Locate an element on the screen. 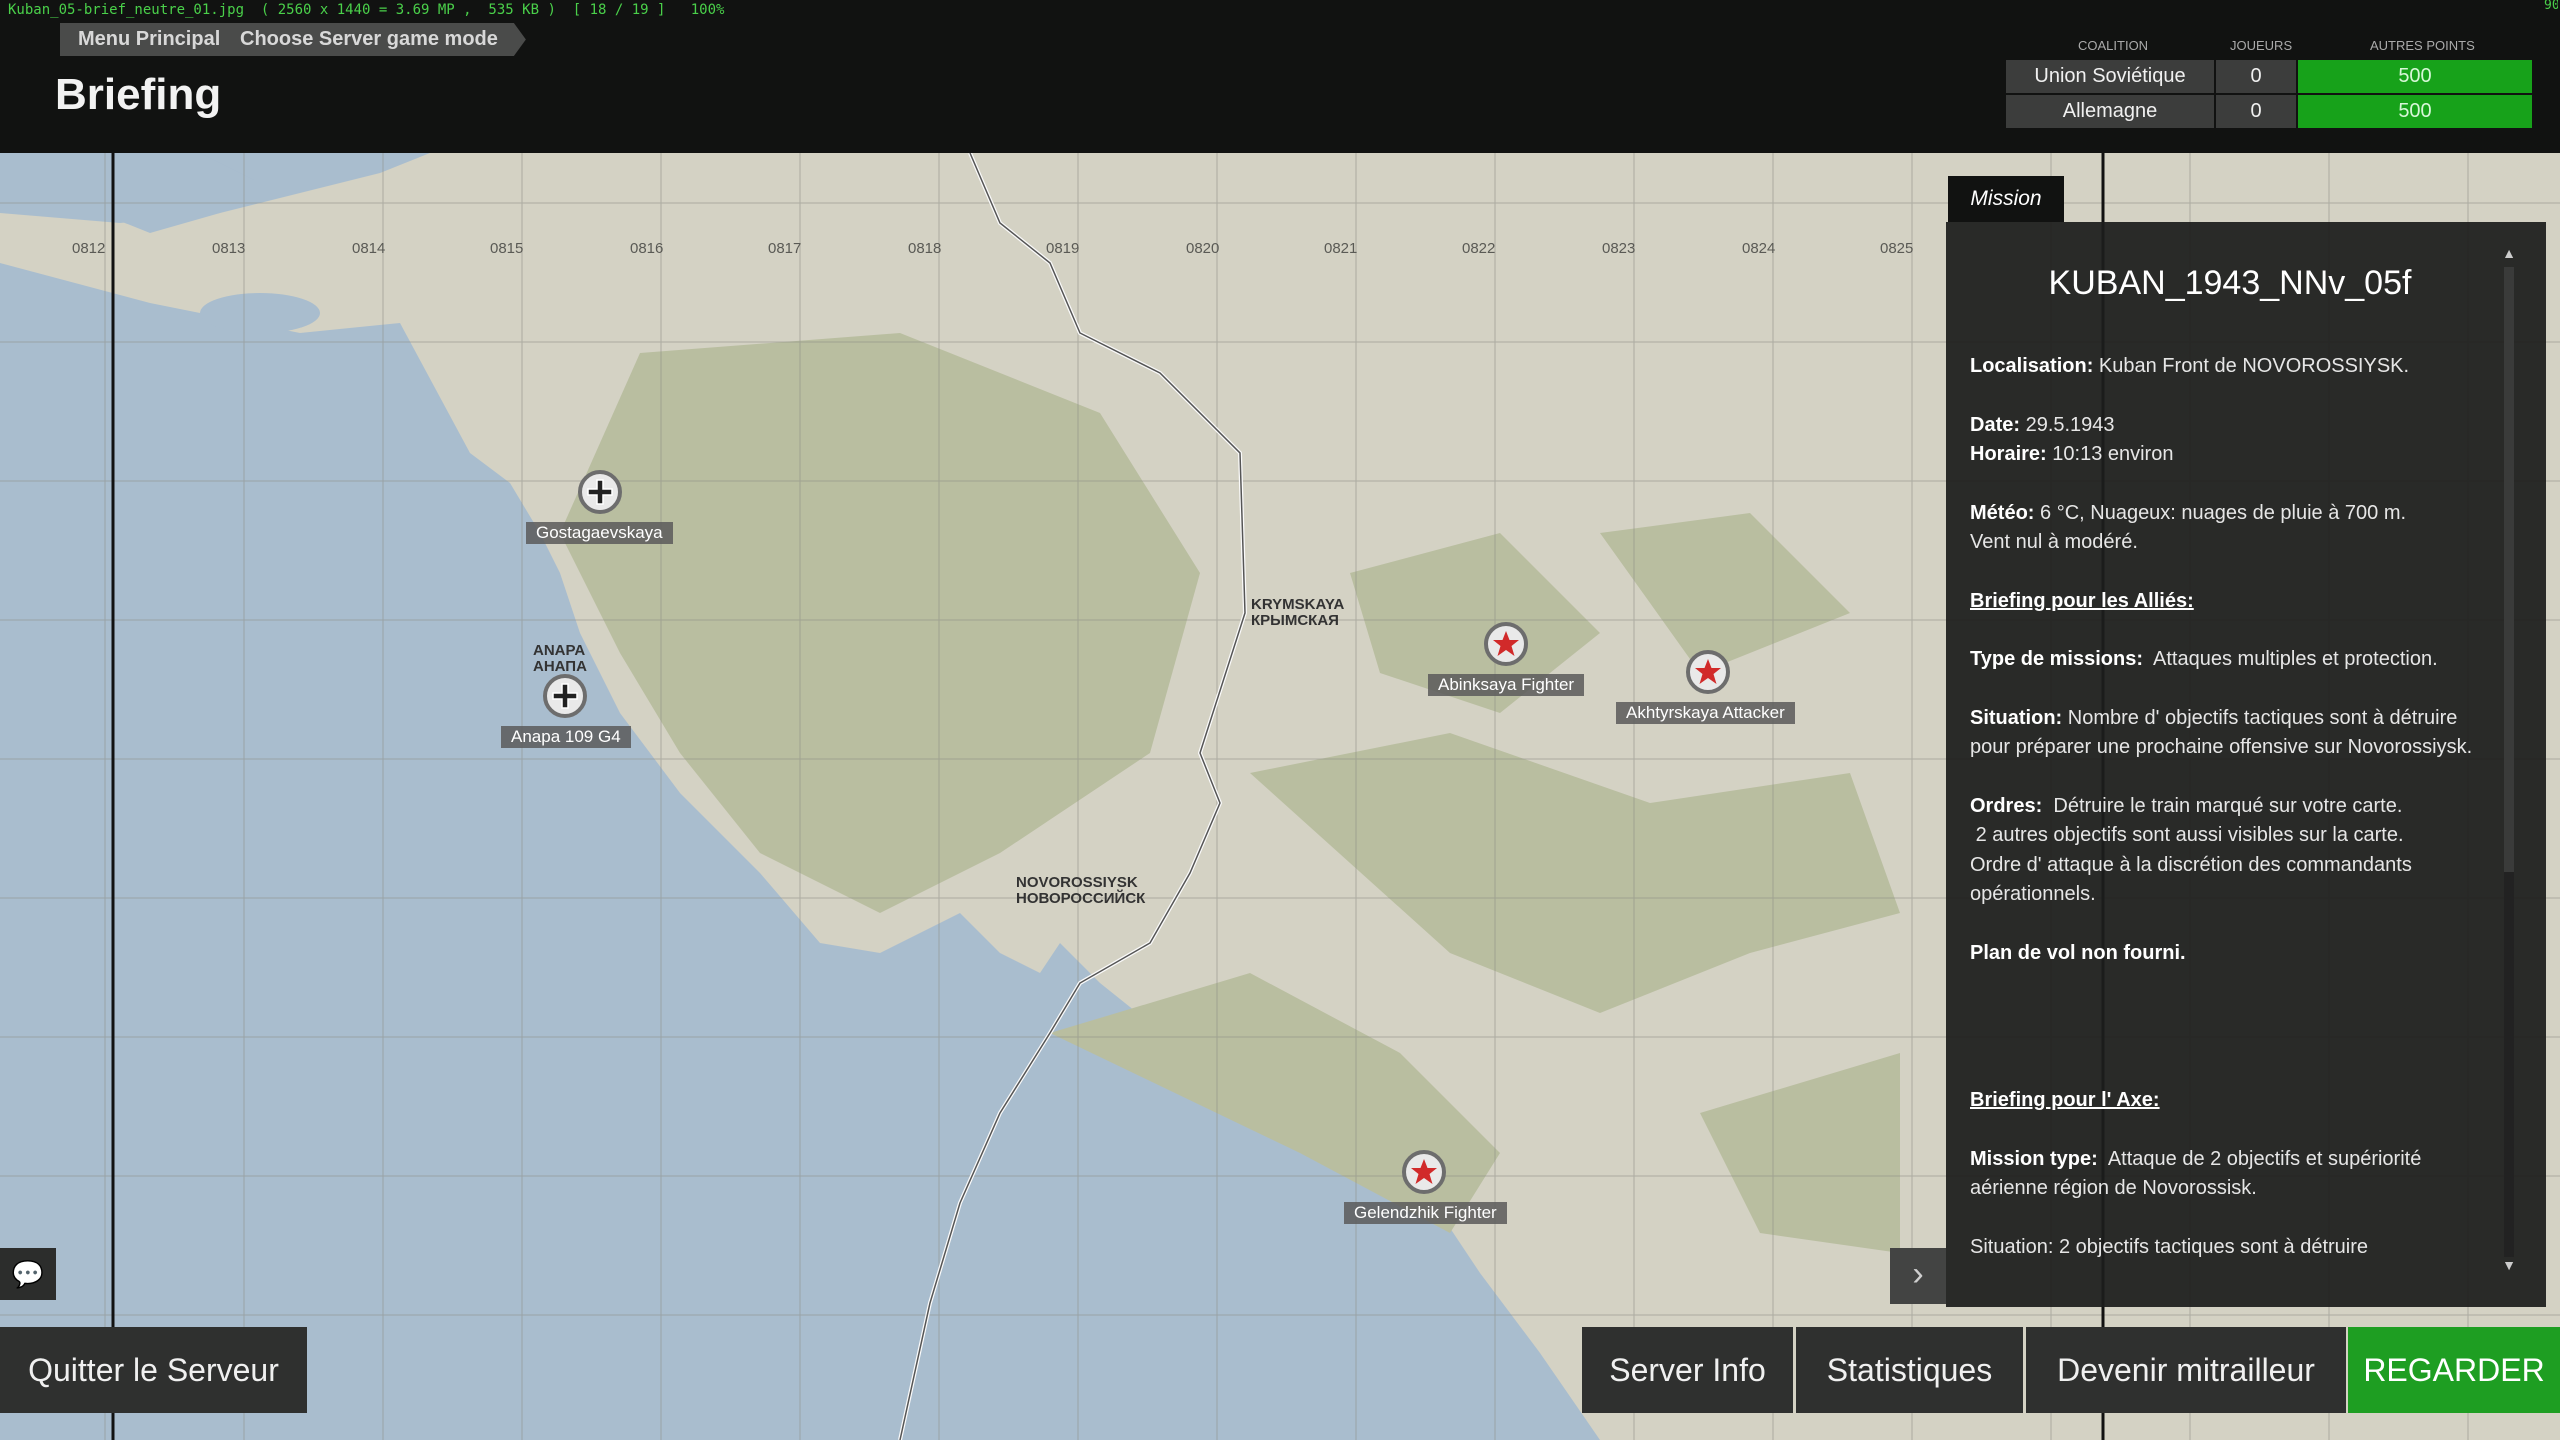 The height and width of the screenshot is (1440, 2560). svg-text: 0823 is located at coordinates (1618, 248).